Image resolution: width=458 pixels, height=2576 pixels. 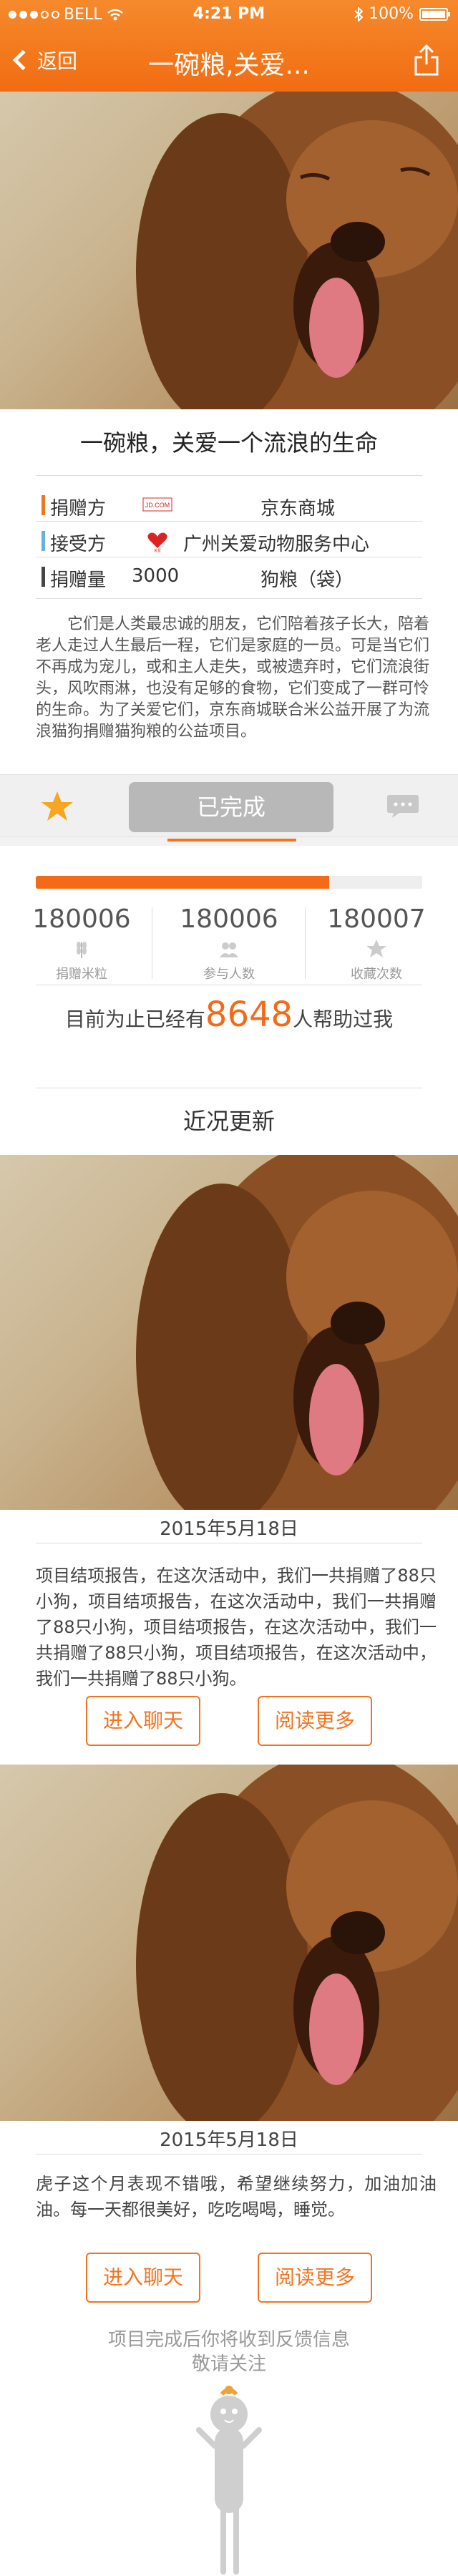 I want to click on chat-bubble-icon, so click(x=402, y=806).